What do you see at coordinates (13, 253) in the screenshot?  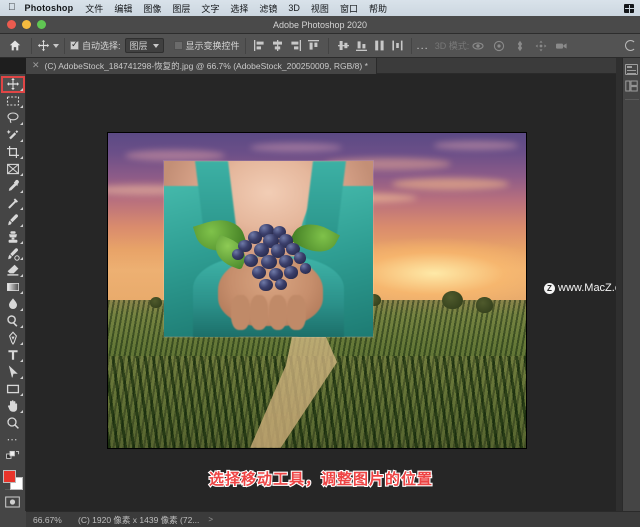 I see `history-brush-tool` at bounding box center [13, 253].